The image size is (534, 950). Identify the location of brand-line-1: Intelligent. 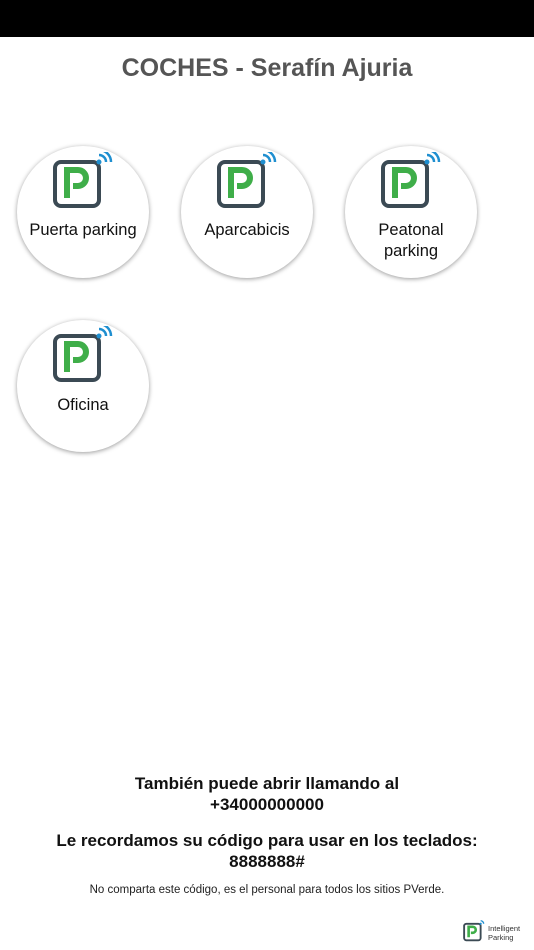
(504, 928).